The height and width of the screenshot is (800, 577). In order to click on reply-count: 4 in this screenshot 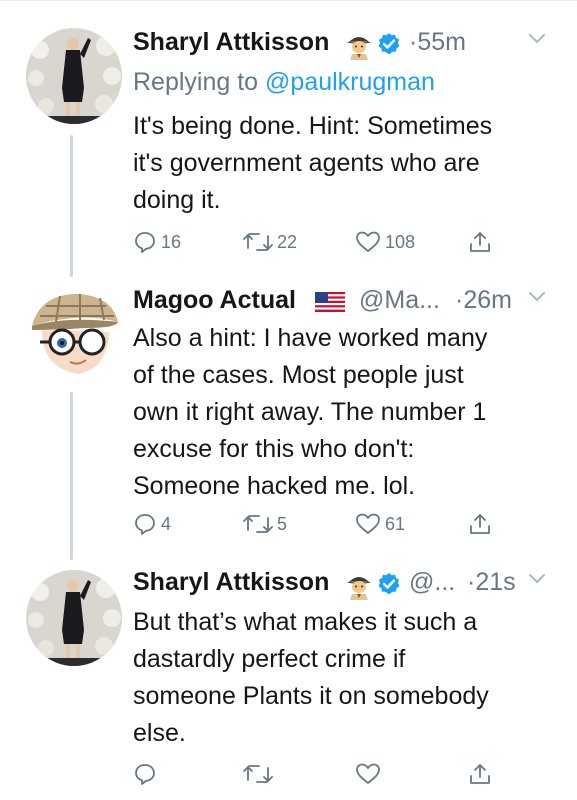, I will do `click(166, 523)`.